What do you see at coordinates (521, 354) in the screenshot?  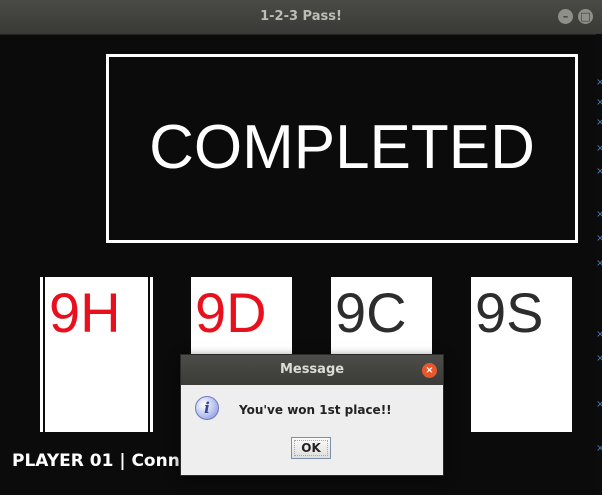 I see `card-9s: 9S` at bounding box center [521, 354].